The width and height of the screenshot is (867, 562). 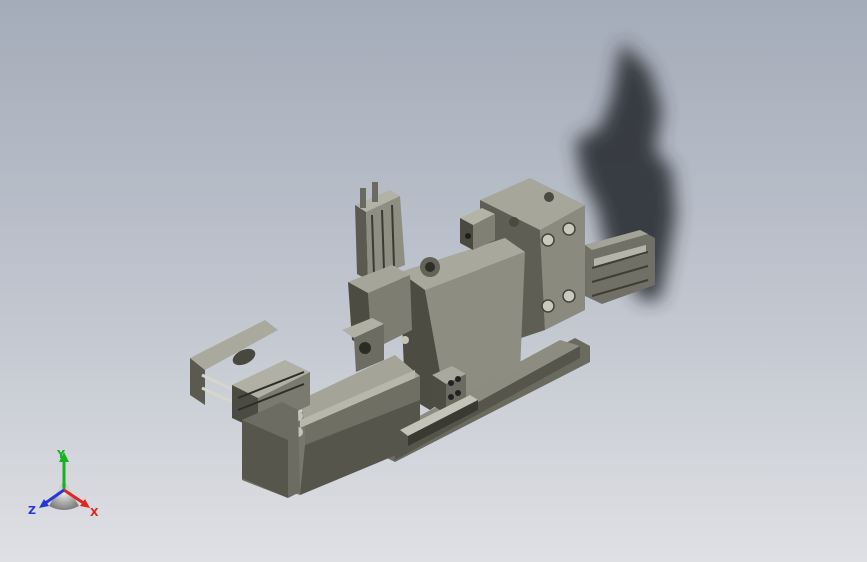 What do you see at coordinates (32, 510) in the screenshot?
I see `z-axis-label: Z` at bounding box center [32, 510].